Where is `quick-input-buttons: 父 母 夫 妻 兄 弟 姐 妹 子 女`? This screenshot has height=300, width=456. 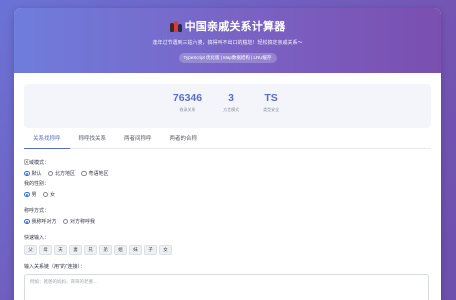 quick-input-buttons: 父 母 夫 妻 兄 弟 姐 妹 子 女 is located at coordinates (98, 250).